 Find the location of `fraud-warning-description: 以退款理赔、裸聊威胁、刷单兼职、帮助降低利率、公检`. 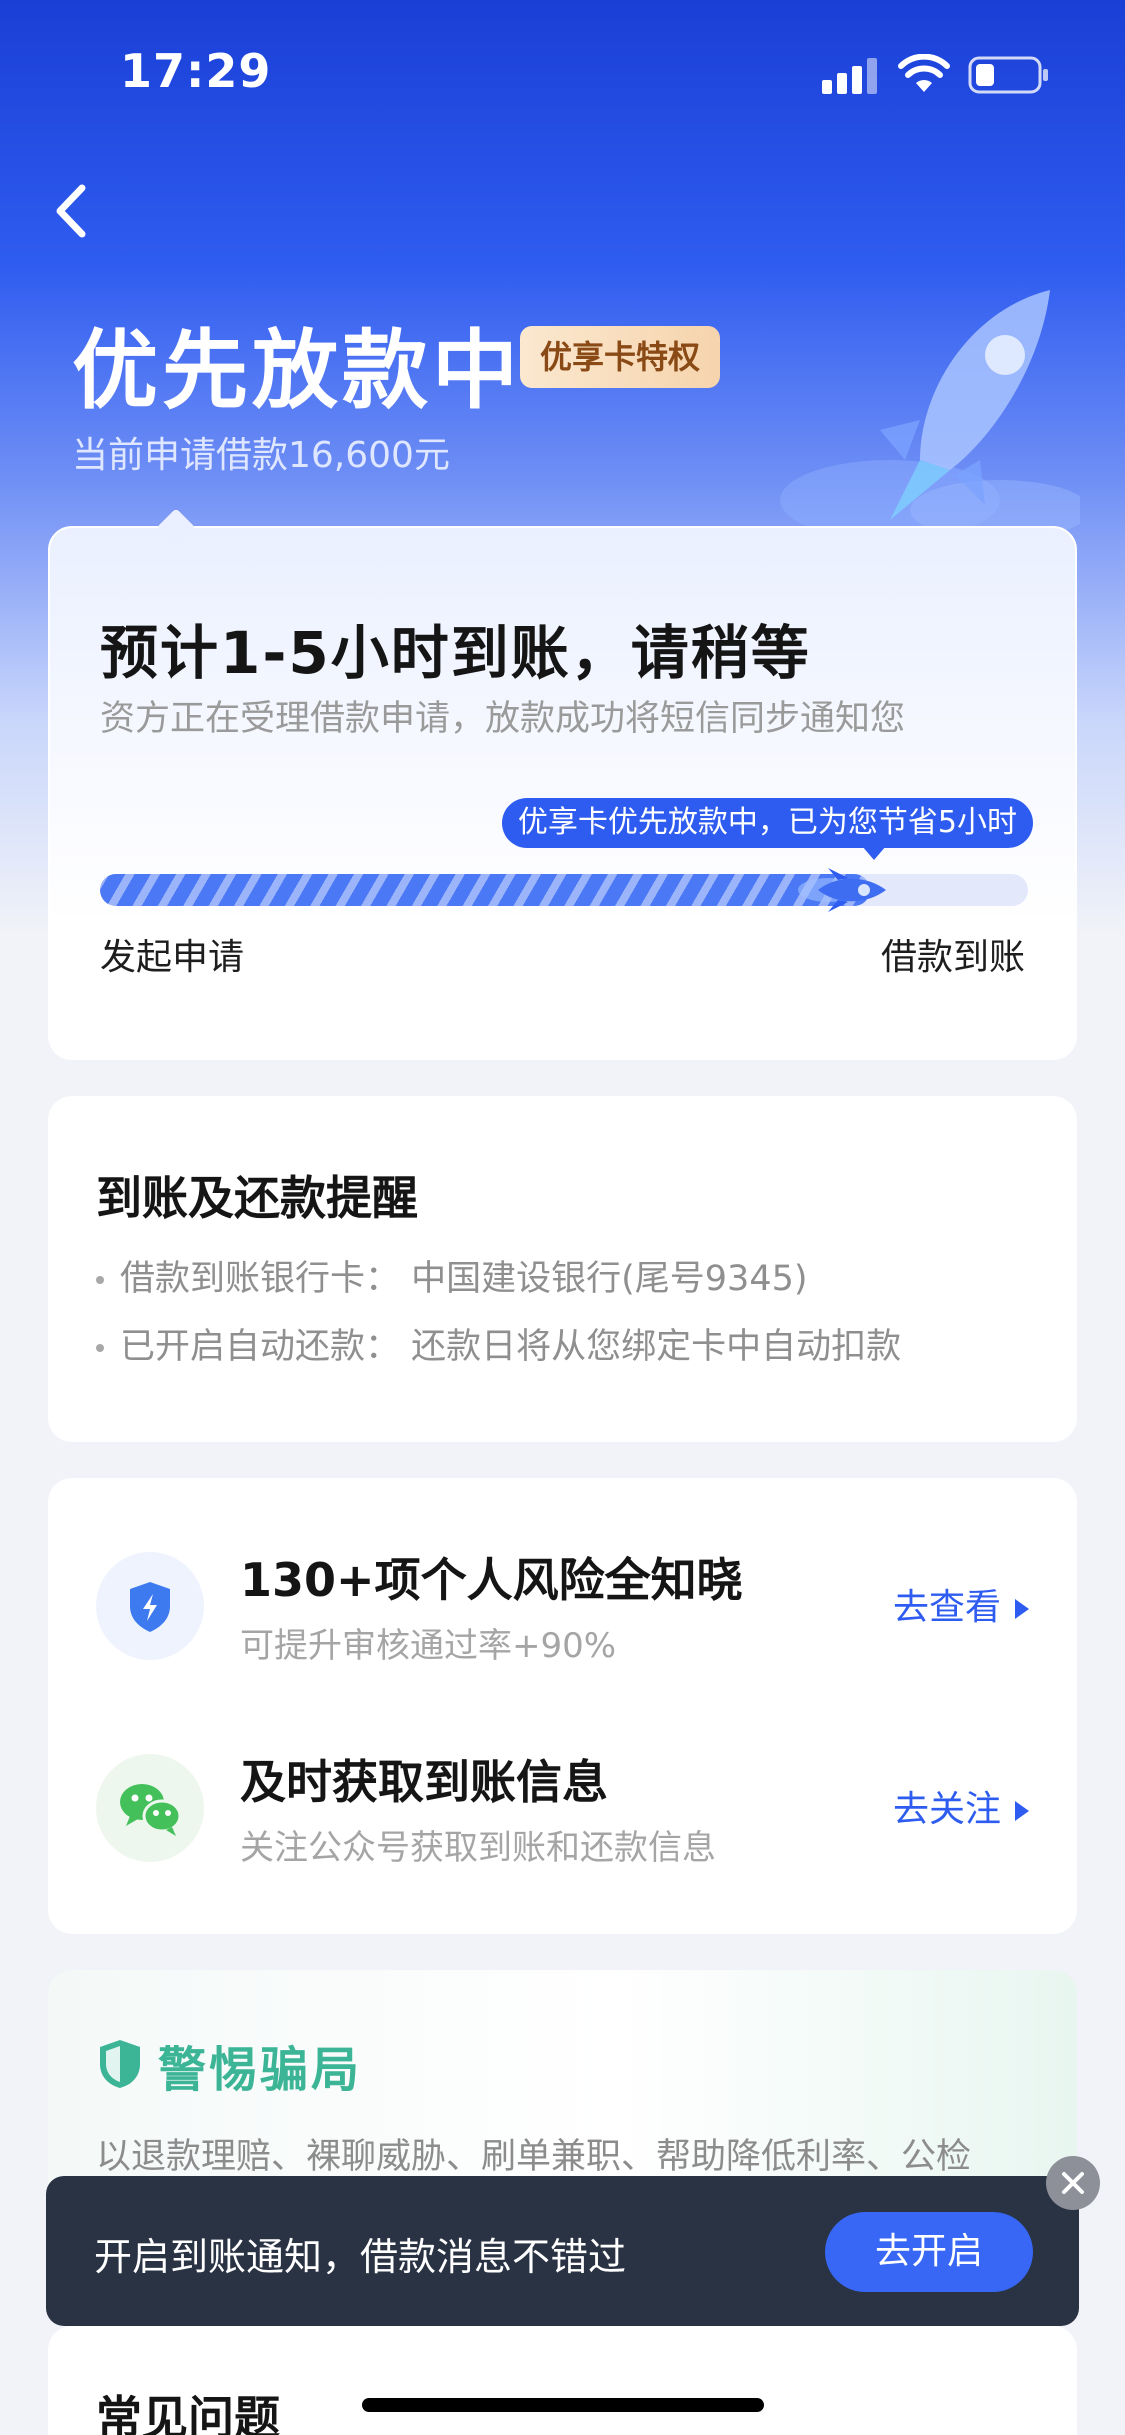

fraud-warning-description: 以退款理赔、裸聊威胁、刷单兼职、帮助降低利率、公检 is located at coordinates (534, 2157).